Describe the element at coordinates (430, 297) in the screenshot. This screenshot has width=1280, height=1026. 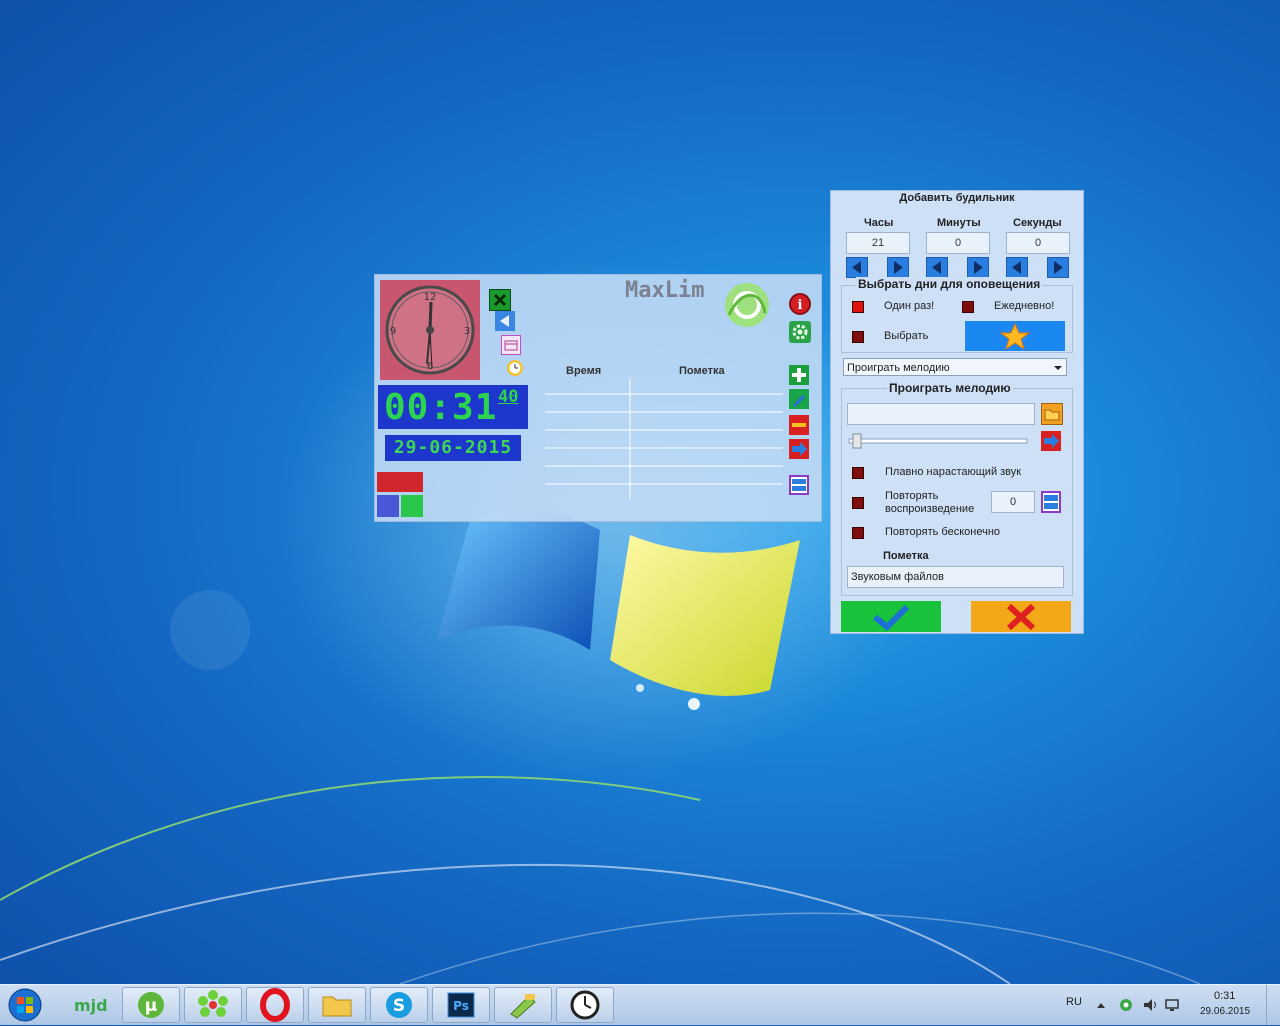
I see `clock-numeral-12: 12` at that location.